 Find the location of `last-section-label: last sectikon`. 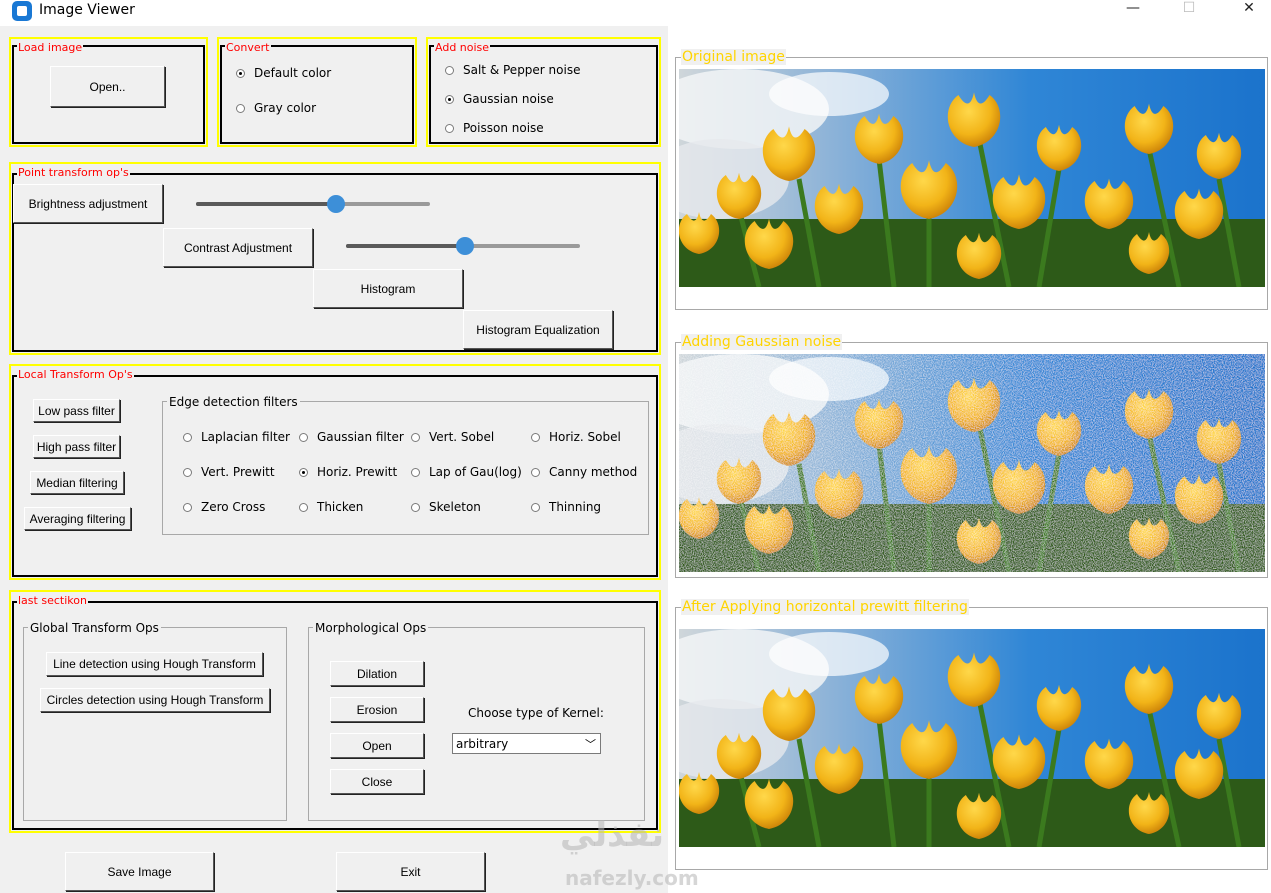

last-section-label: last sectikon is located at coordinates (52, 600).